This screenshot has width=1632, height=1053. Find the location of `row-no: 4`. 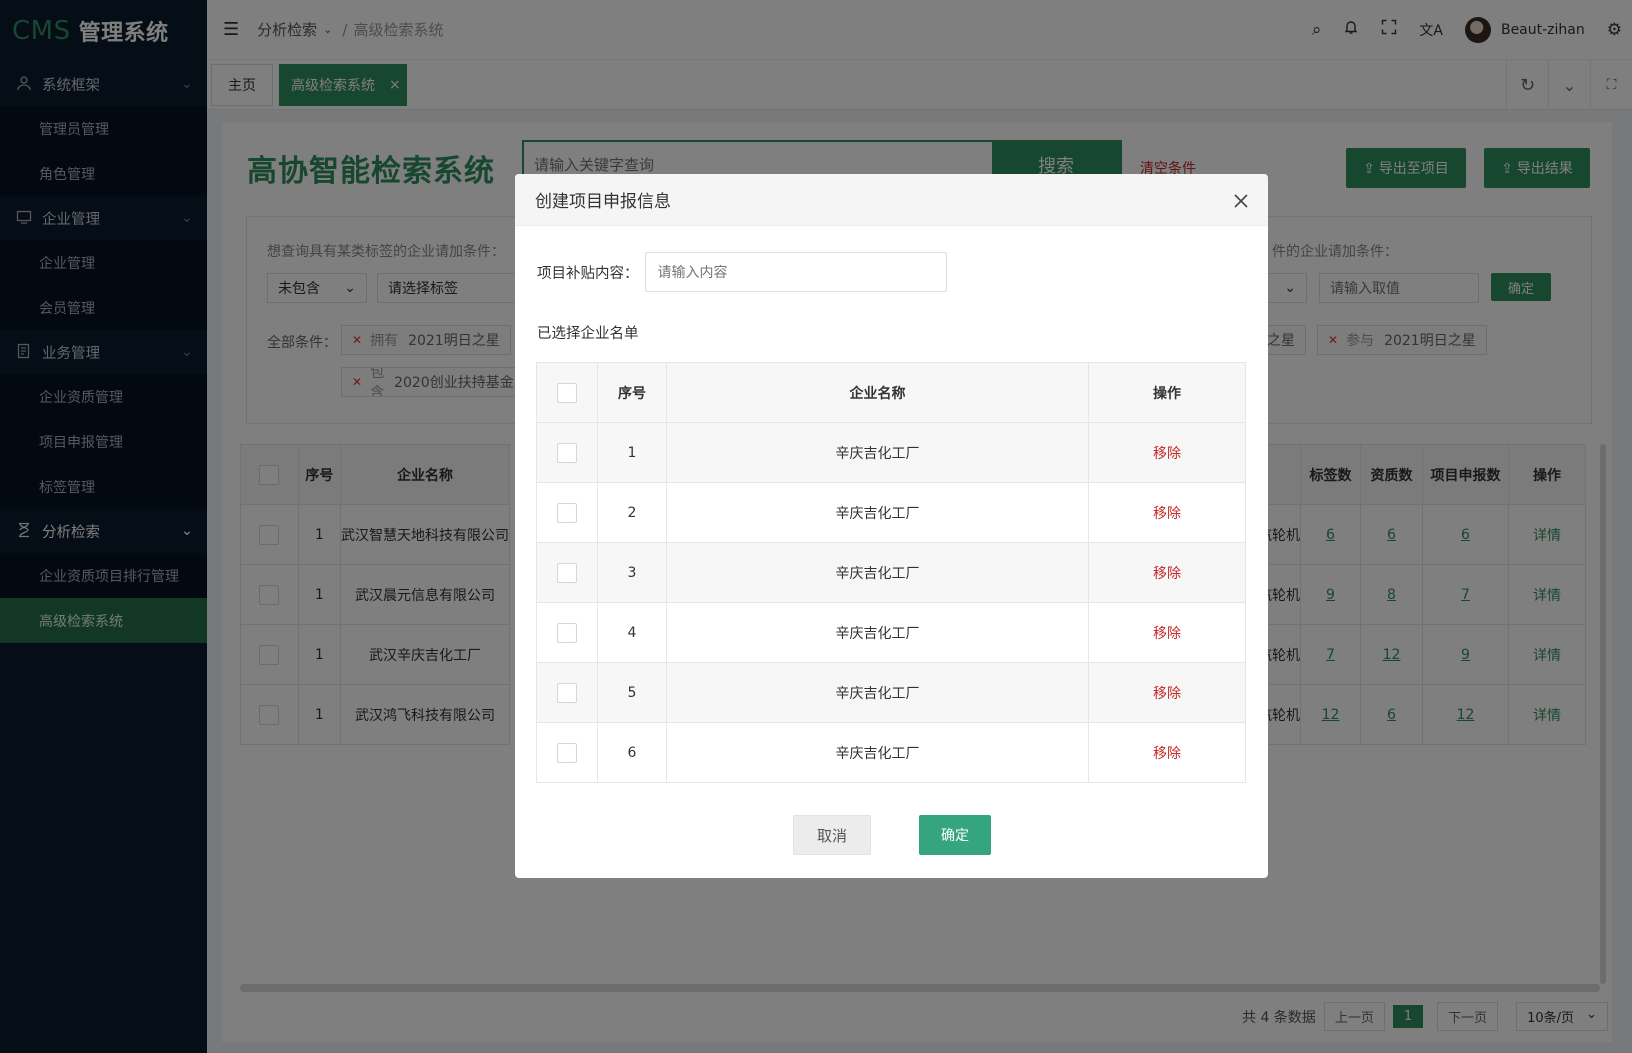

row-no: 4 is located at coordinates (632, 632).